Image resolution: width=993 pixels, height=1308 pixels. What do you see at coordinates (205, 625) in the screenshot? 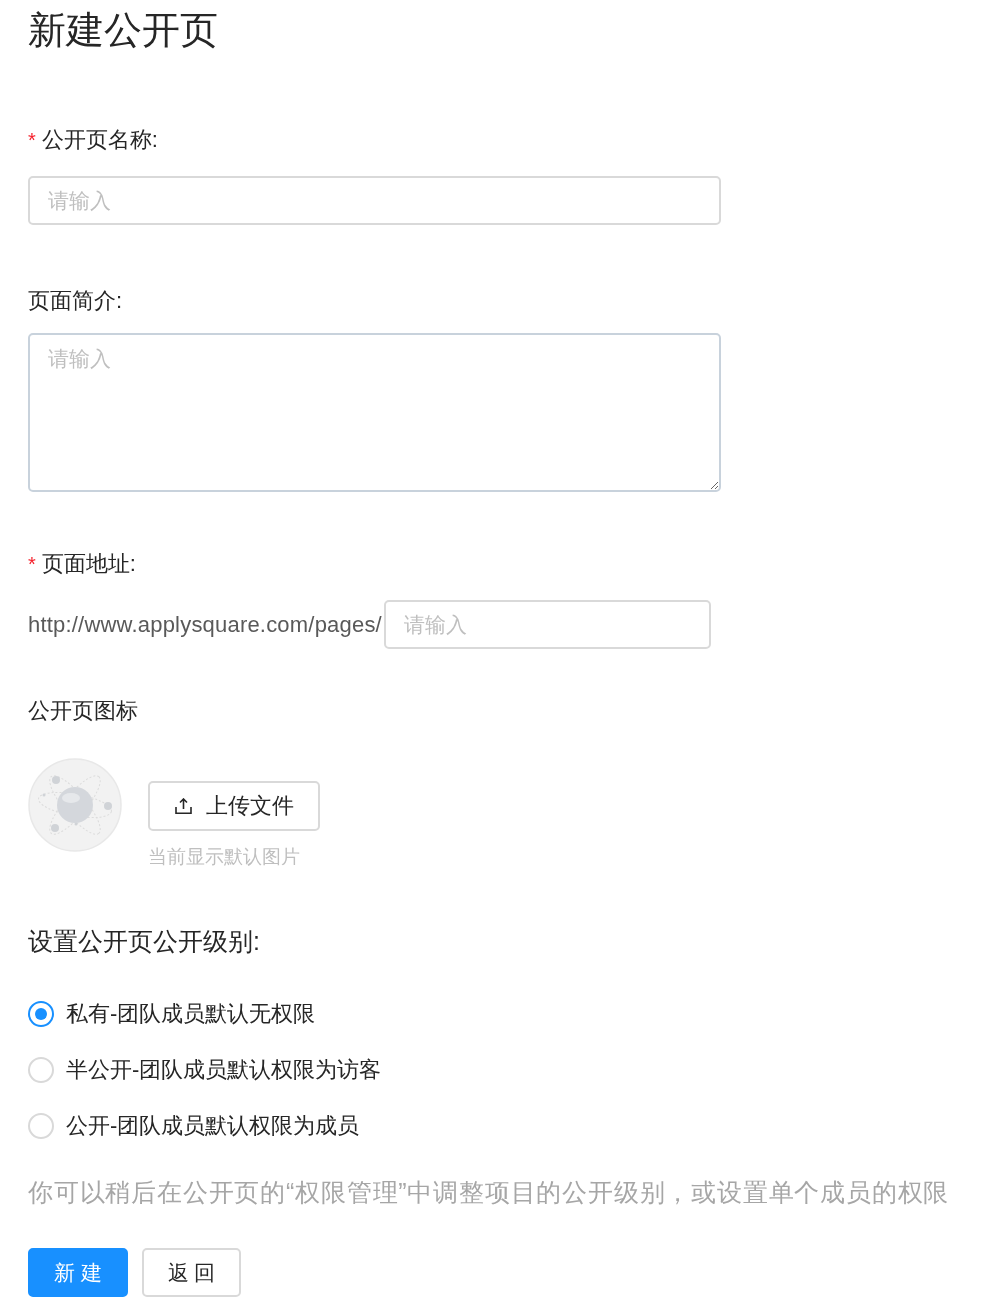
I see `url-prefix: http://www.applysquare.com/pages/` at bounding box center [205, 625].